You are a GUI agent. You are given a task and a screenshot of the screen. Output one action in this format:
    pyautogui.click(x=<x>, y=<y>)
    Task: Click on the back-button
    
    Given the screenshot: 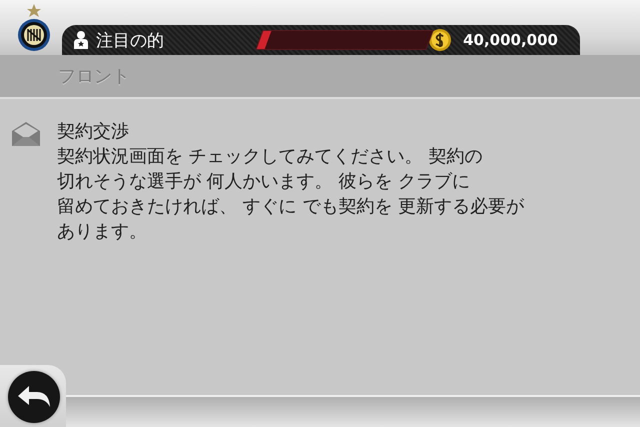 What is the action you would take?
    pyautogui.click(x=34, y=397)
    